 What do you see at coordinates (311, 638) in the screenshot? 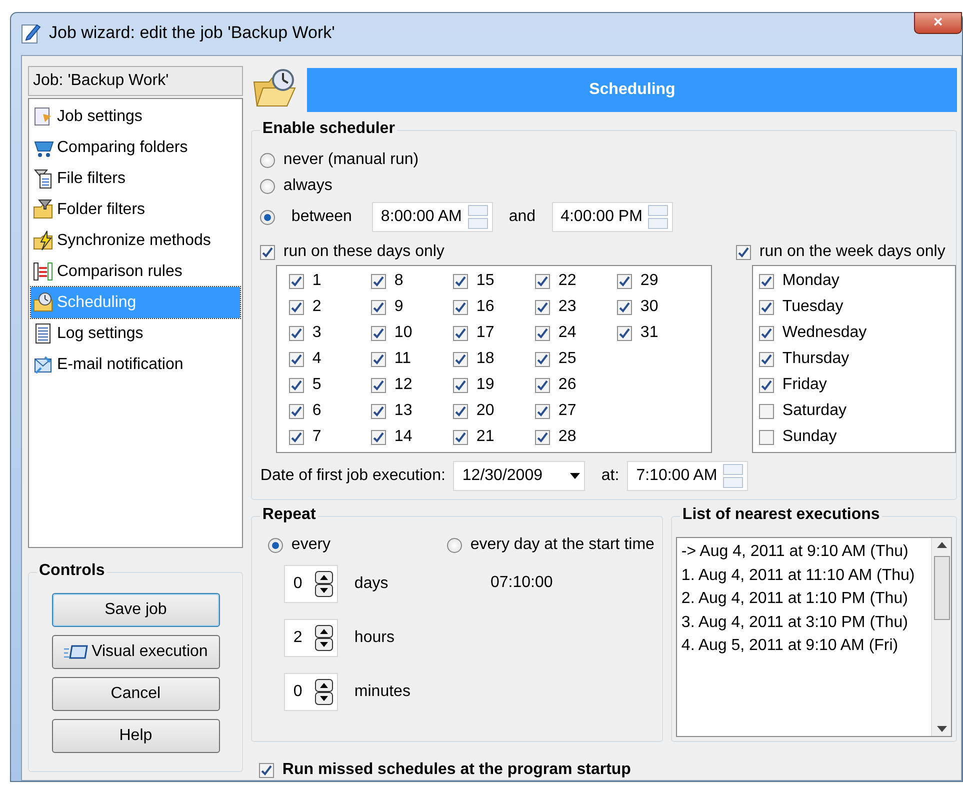
I see `number-spinner: 2` at bounding box center [311, 638].